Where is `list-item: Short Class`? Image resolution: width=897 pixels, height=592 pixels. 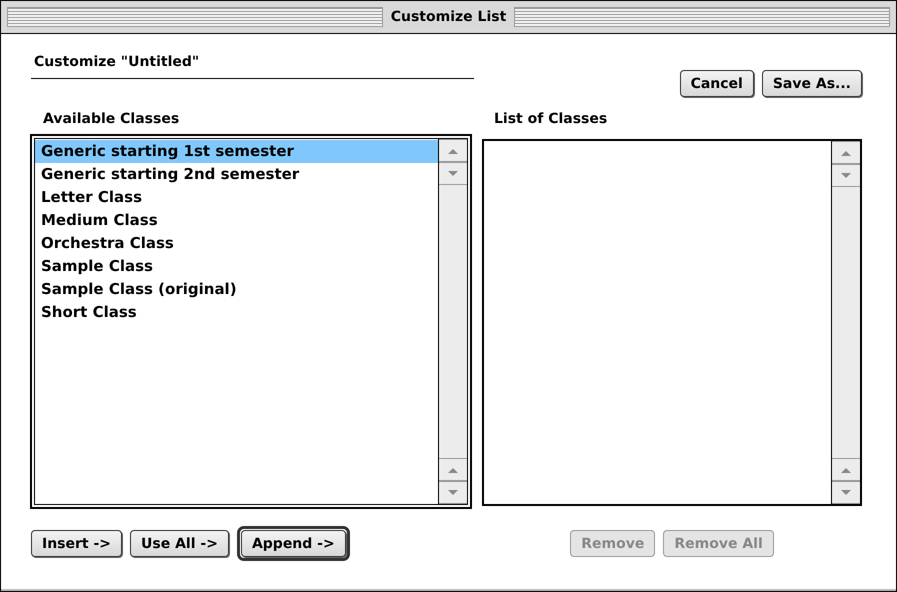
list-item: Short Class is located at coordinates (236, 312).